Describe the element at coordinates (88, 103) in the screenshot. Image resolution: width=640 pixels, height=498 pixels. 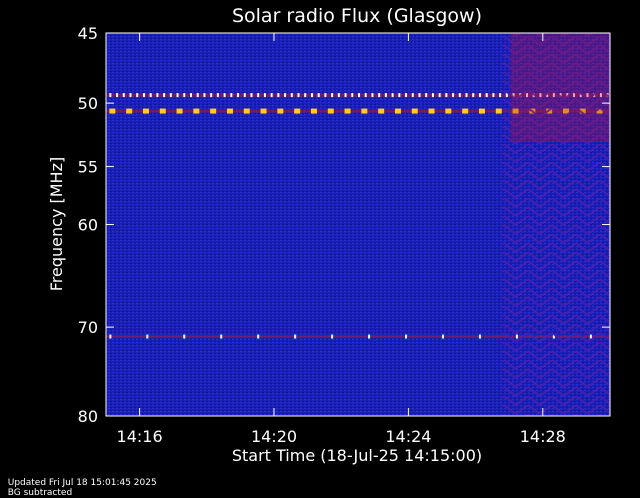
I see `y-tick-label: 50` at that location.